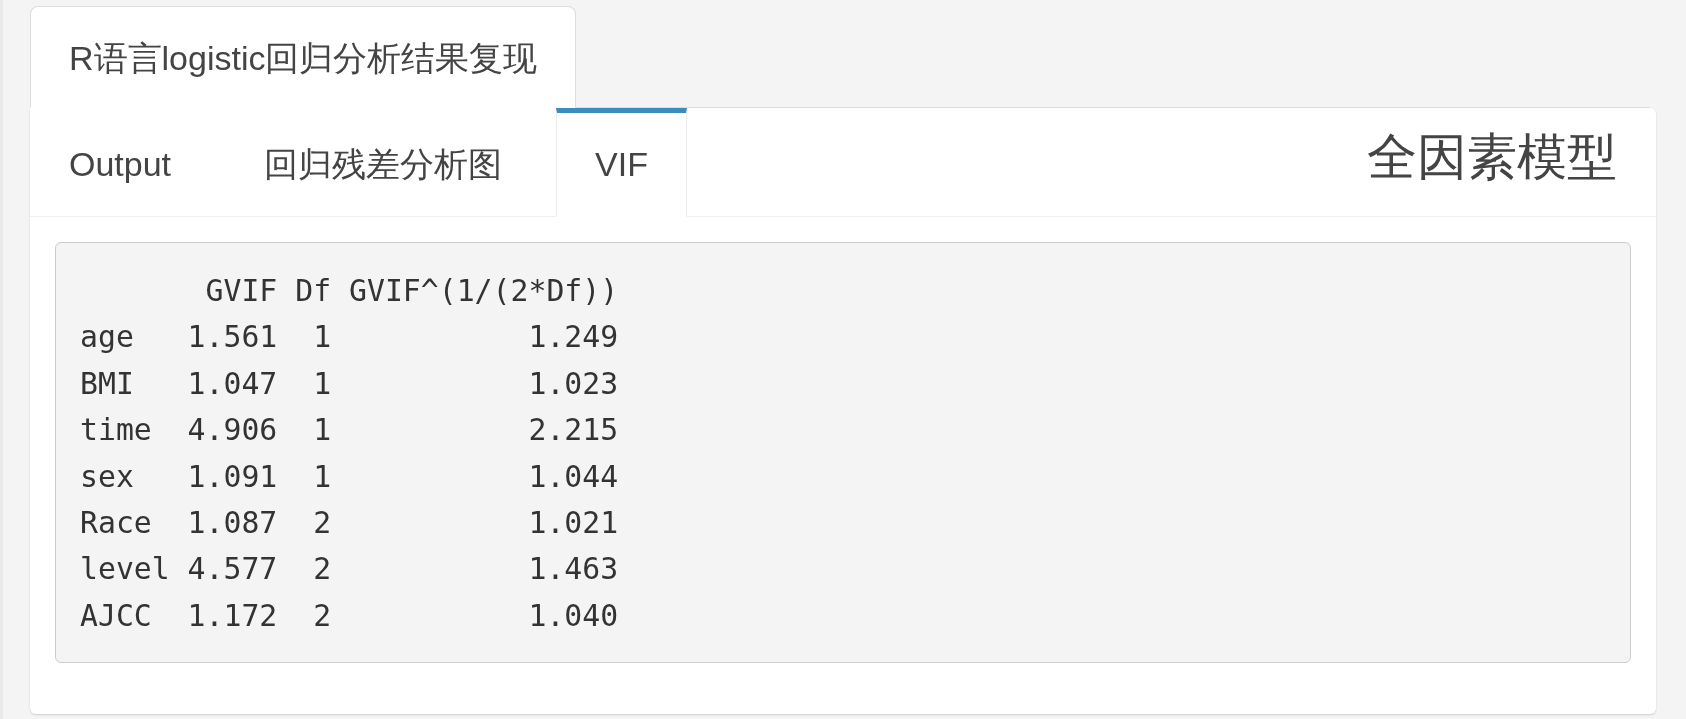 The image size is (1686, 719). Describe the element at coordinates (573, 615) in the screenshot. I see `table-cell-text: 1.040` at that location.